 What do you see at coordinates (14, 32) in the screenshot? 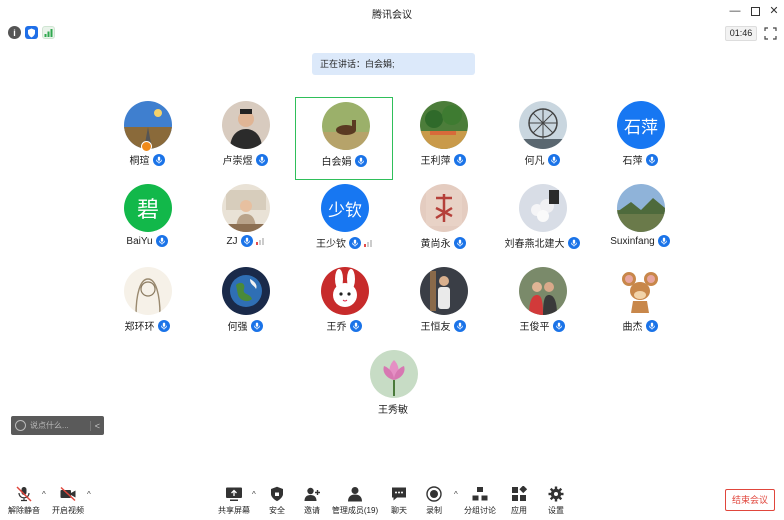
I see `info-icon: i` at bounding box center [14, 32].